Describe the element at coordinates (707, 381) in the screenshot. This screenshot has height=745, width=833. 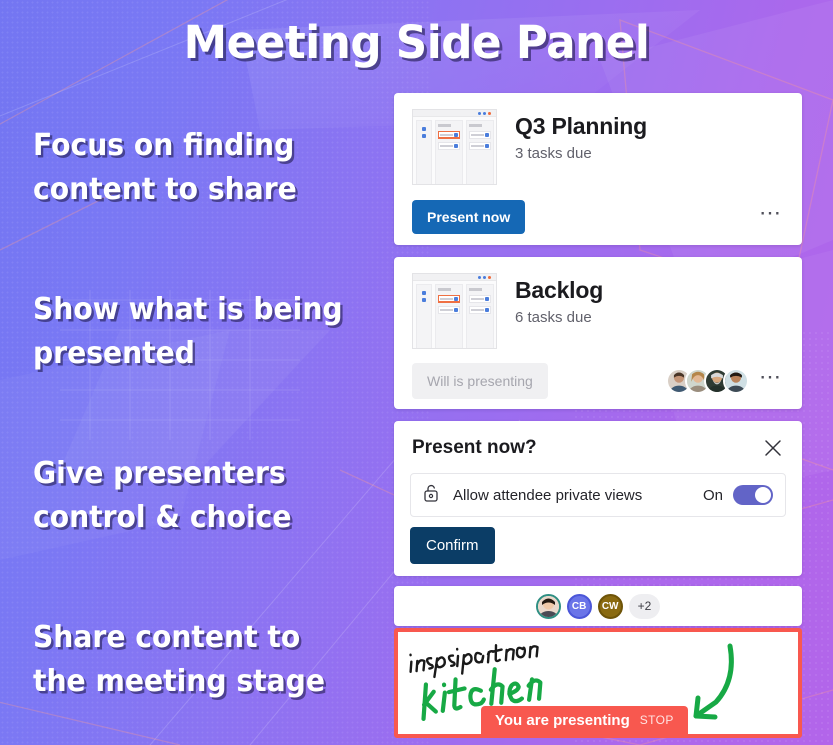
I see `avatar-group` at that location.